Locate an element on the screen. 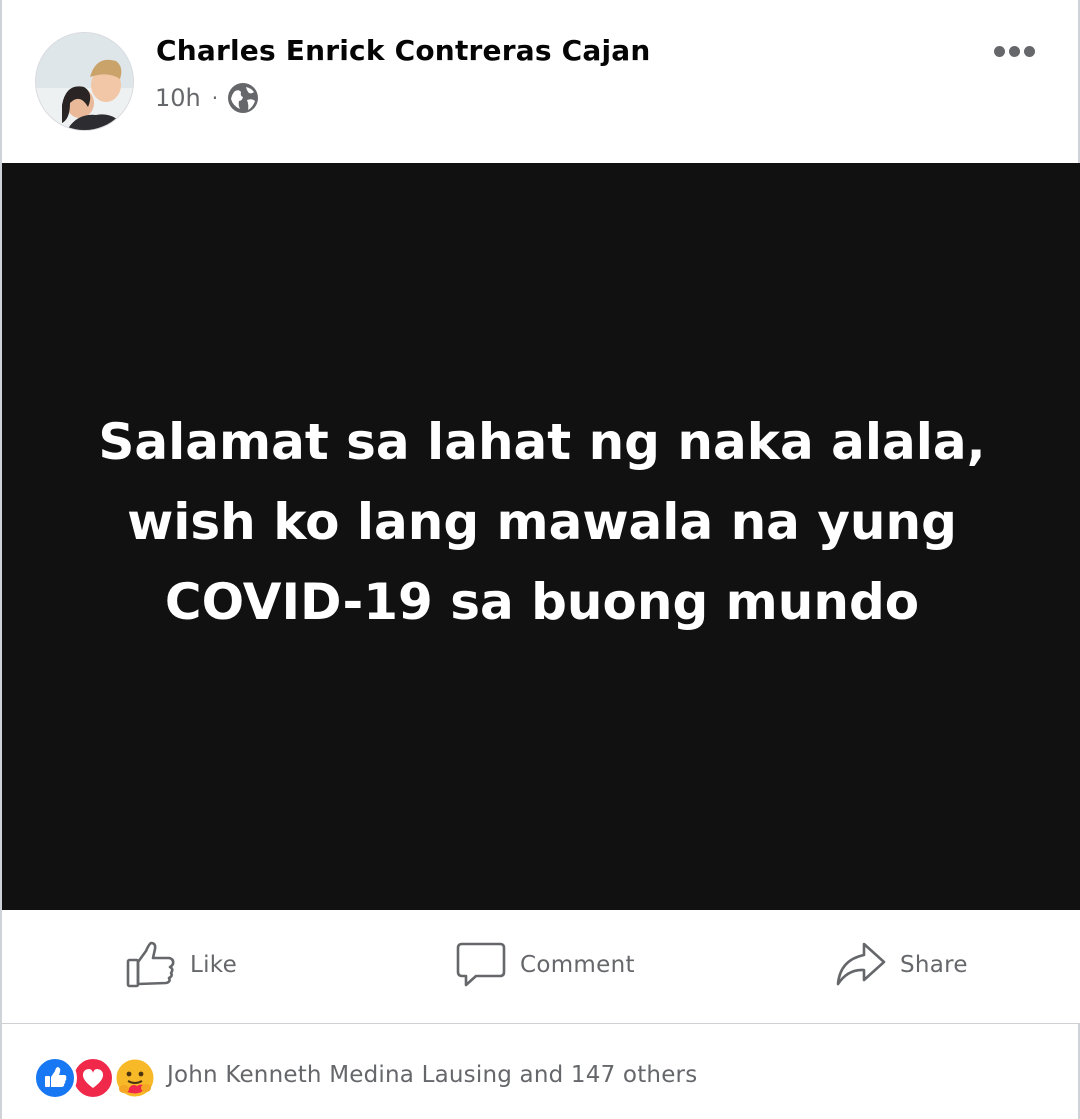 The image size is (1080, 1119). post-timestamp: 10h is located at coordinates (178, 98).